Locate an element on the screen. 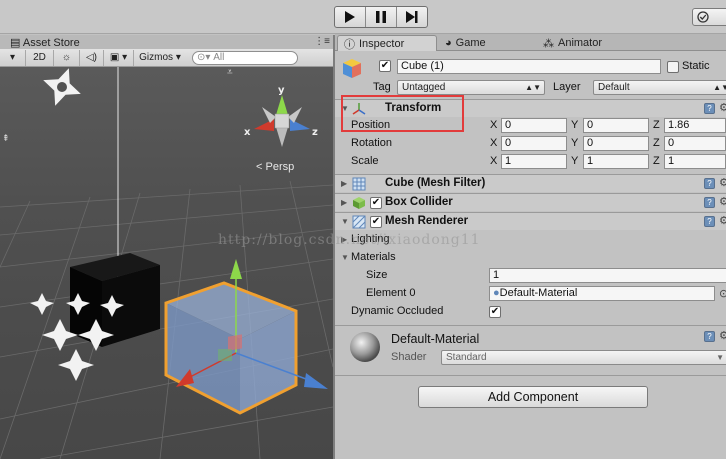  material-name: Default-Material is located at coordinates (435, 339).